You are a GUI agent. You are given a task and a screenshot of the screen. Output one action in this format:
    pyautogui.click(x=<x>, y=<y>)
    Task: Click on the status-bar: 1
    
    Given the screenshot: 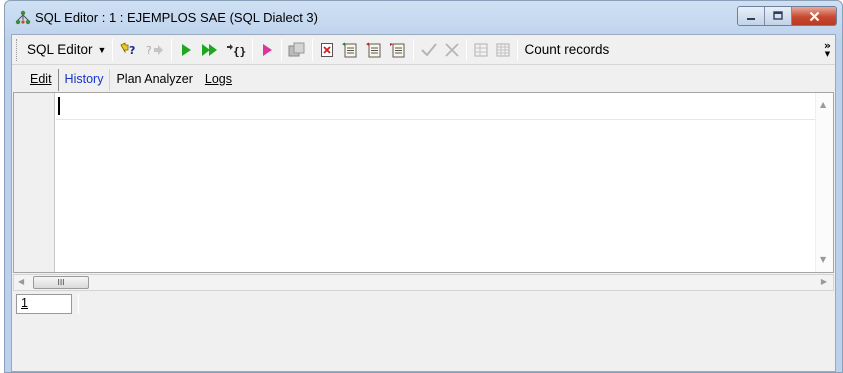 What is the action you would take?
    pyautogui.click(x=423, y=304)
    